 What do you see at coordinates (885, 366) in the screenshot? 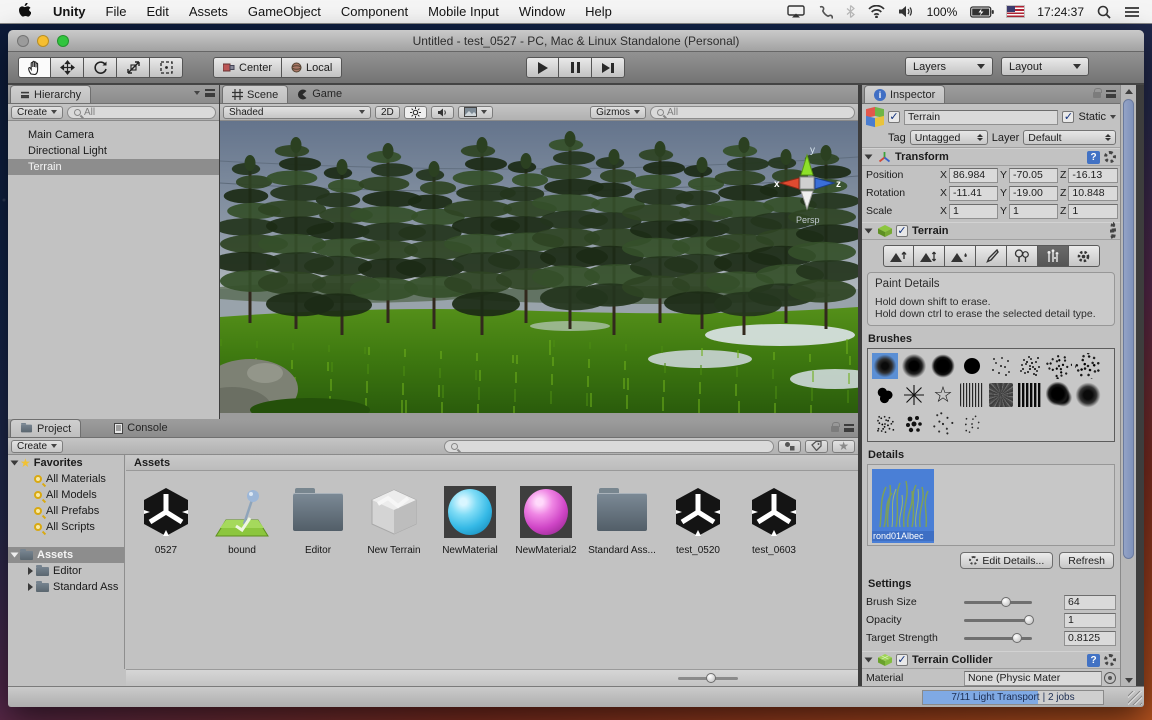
I see `brush-thumbnail-soft-circle-small` at bounding box center [885, 366].